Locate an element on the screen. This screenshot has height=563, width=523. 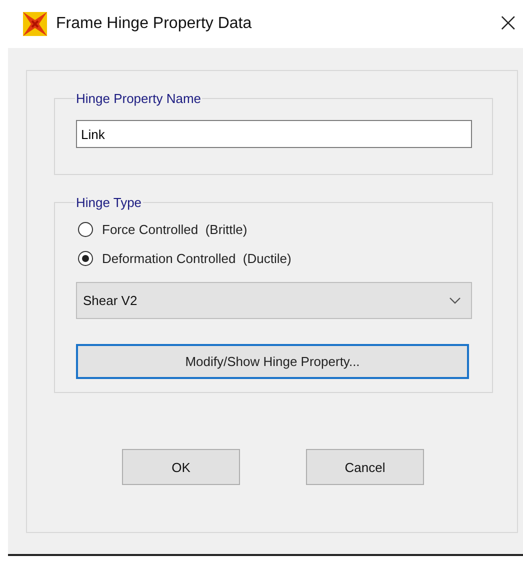
app-icon is located at coordinates (35, 24).